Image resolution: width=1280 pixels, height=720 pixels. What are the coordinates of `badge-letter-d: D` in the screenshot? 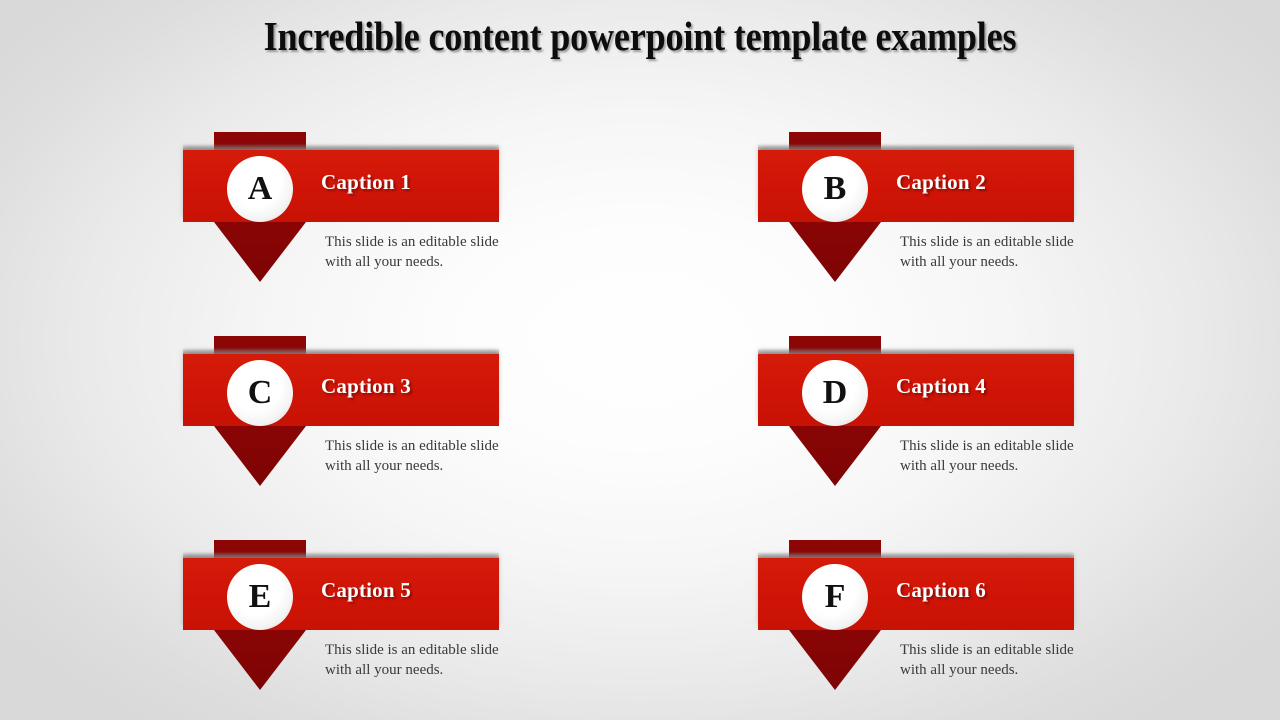 It's located at (835, 392).